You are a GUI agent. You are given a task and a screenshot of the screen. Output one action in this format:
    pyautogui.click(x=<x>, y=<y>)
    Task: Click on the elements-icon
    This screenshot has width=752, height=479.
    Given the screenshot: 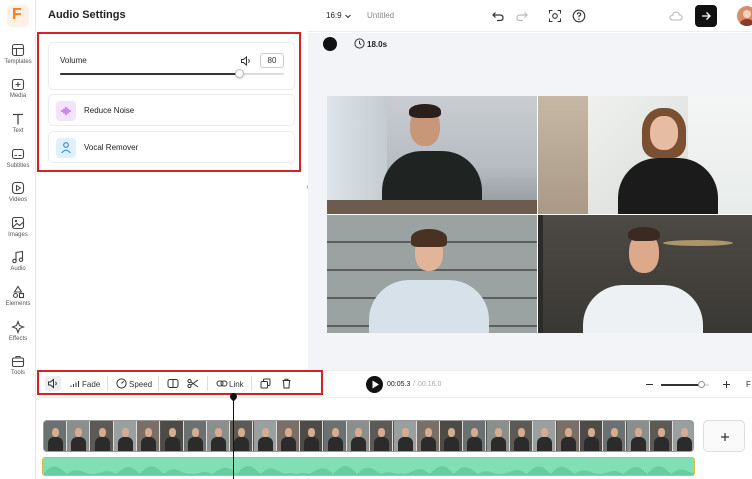 What is the action you would take?
    pyautogui.click(x=18, y=292)
    